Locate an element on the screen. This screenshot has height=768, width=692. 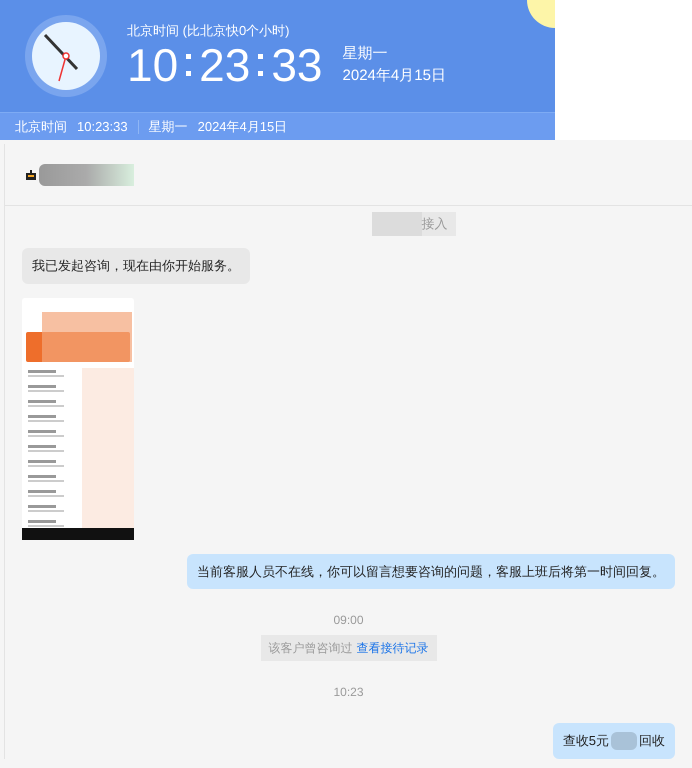
date-label: 2024年4月15日 is located at coordinates (394, 76).